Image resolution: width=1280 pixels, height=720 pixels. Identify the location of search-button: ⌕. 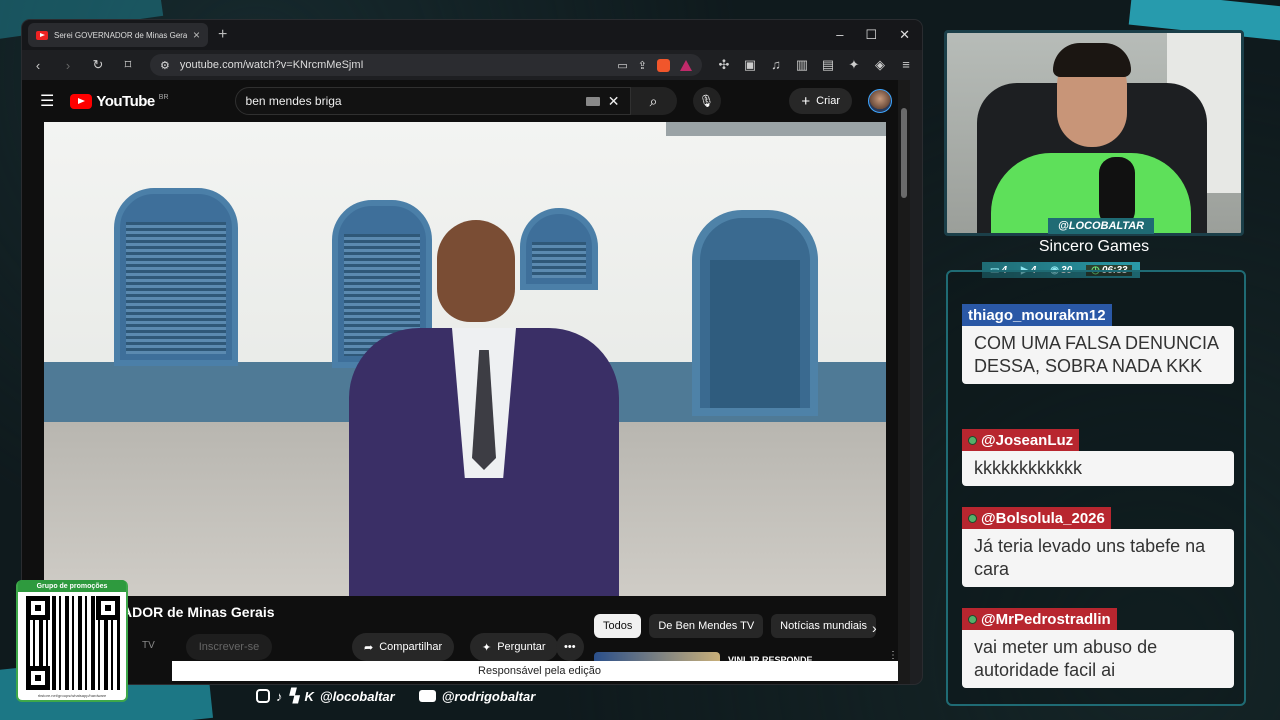
(653, 101).